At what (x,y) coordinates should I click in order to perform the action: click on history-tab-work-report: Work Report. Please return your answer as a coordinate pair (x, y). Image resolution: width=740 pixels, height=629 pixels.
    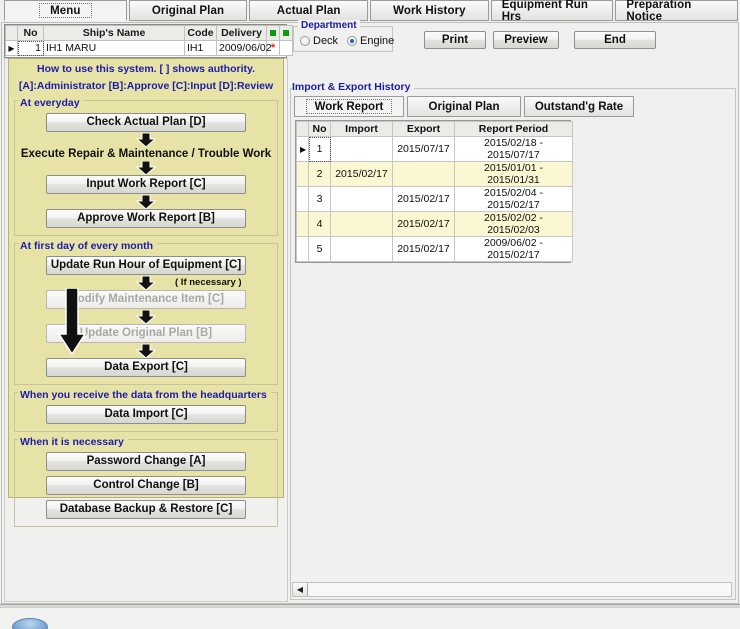
    Looking at the image, I should click on (349, 106).